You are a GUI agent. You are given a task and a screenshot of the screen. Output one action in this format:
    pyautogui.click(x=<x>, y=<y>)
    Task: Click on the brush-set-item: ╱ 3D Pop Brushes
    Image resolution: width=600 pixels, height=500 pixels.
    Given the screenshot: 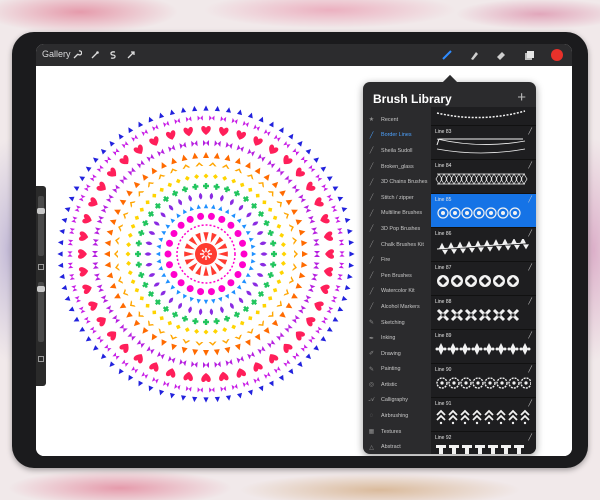 What is the action you would take?
    pyautogui.click(x=396, y=229)
    